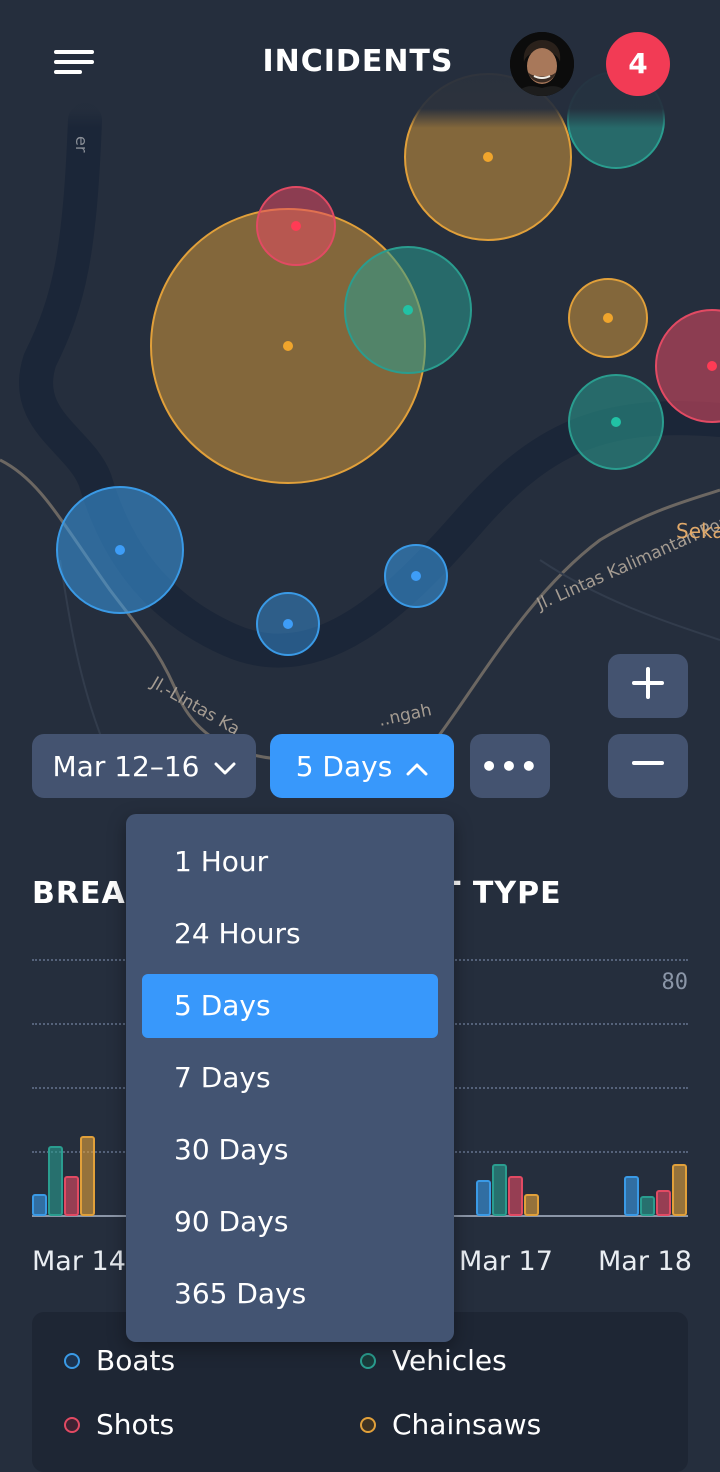 The width and height of the screenshot is (720, 1472). I want to click on x-axis-tick: Mar 17, so click(506, 1261).